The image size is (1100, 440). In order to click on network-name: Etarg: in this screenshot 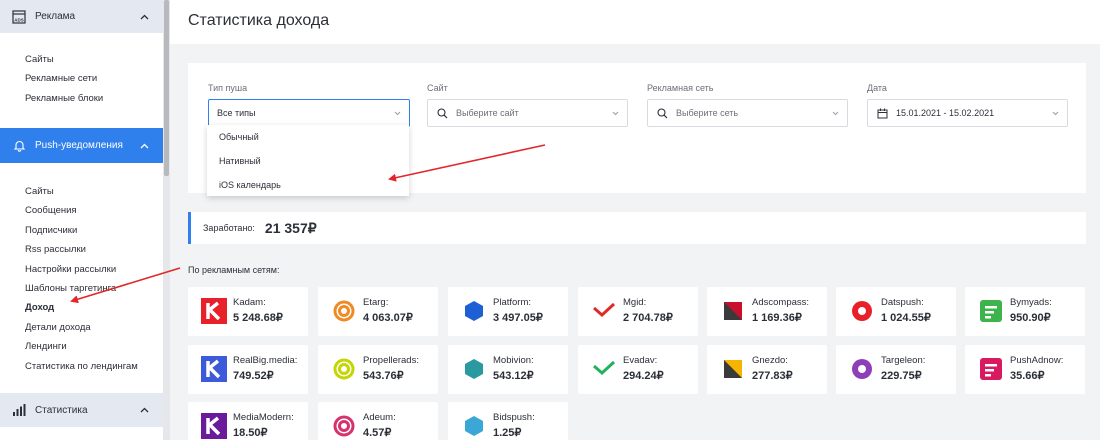, I will do `click(376, 302)`.